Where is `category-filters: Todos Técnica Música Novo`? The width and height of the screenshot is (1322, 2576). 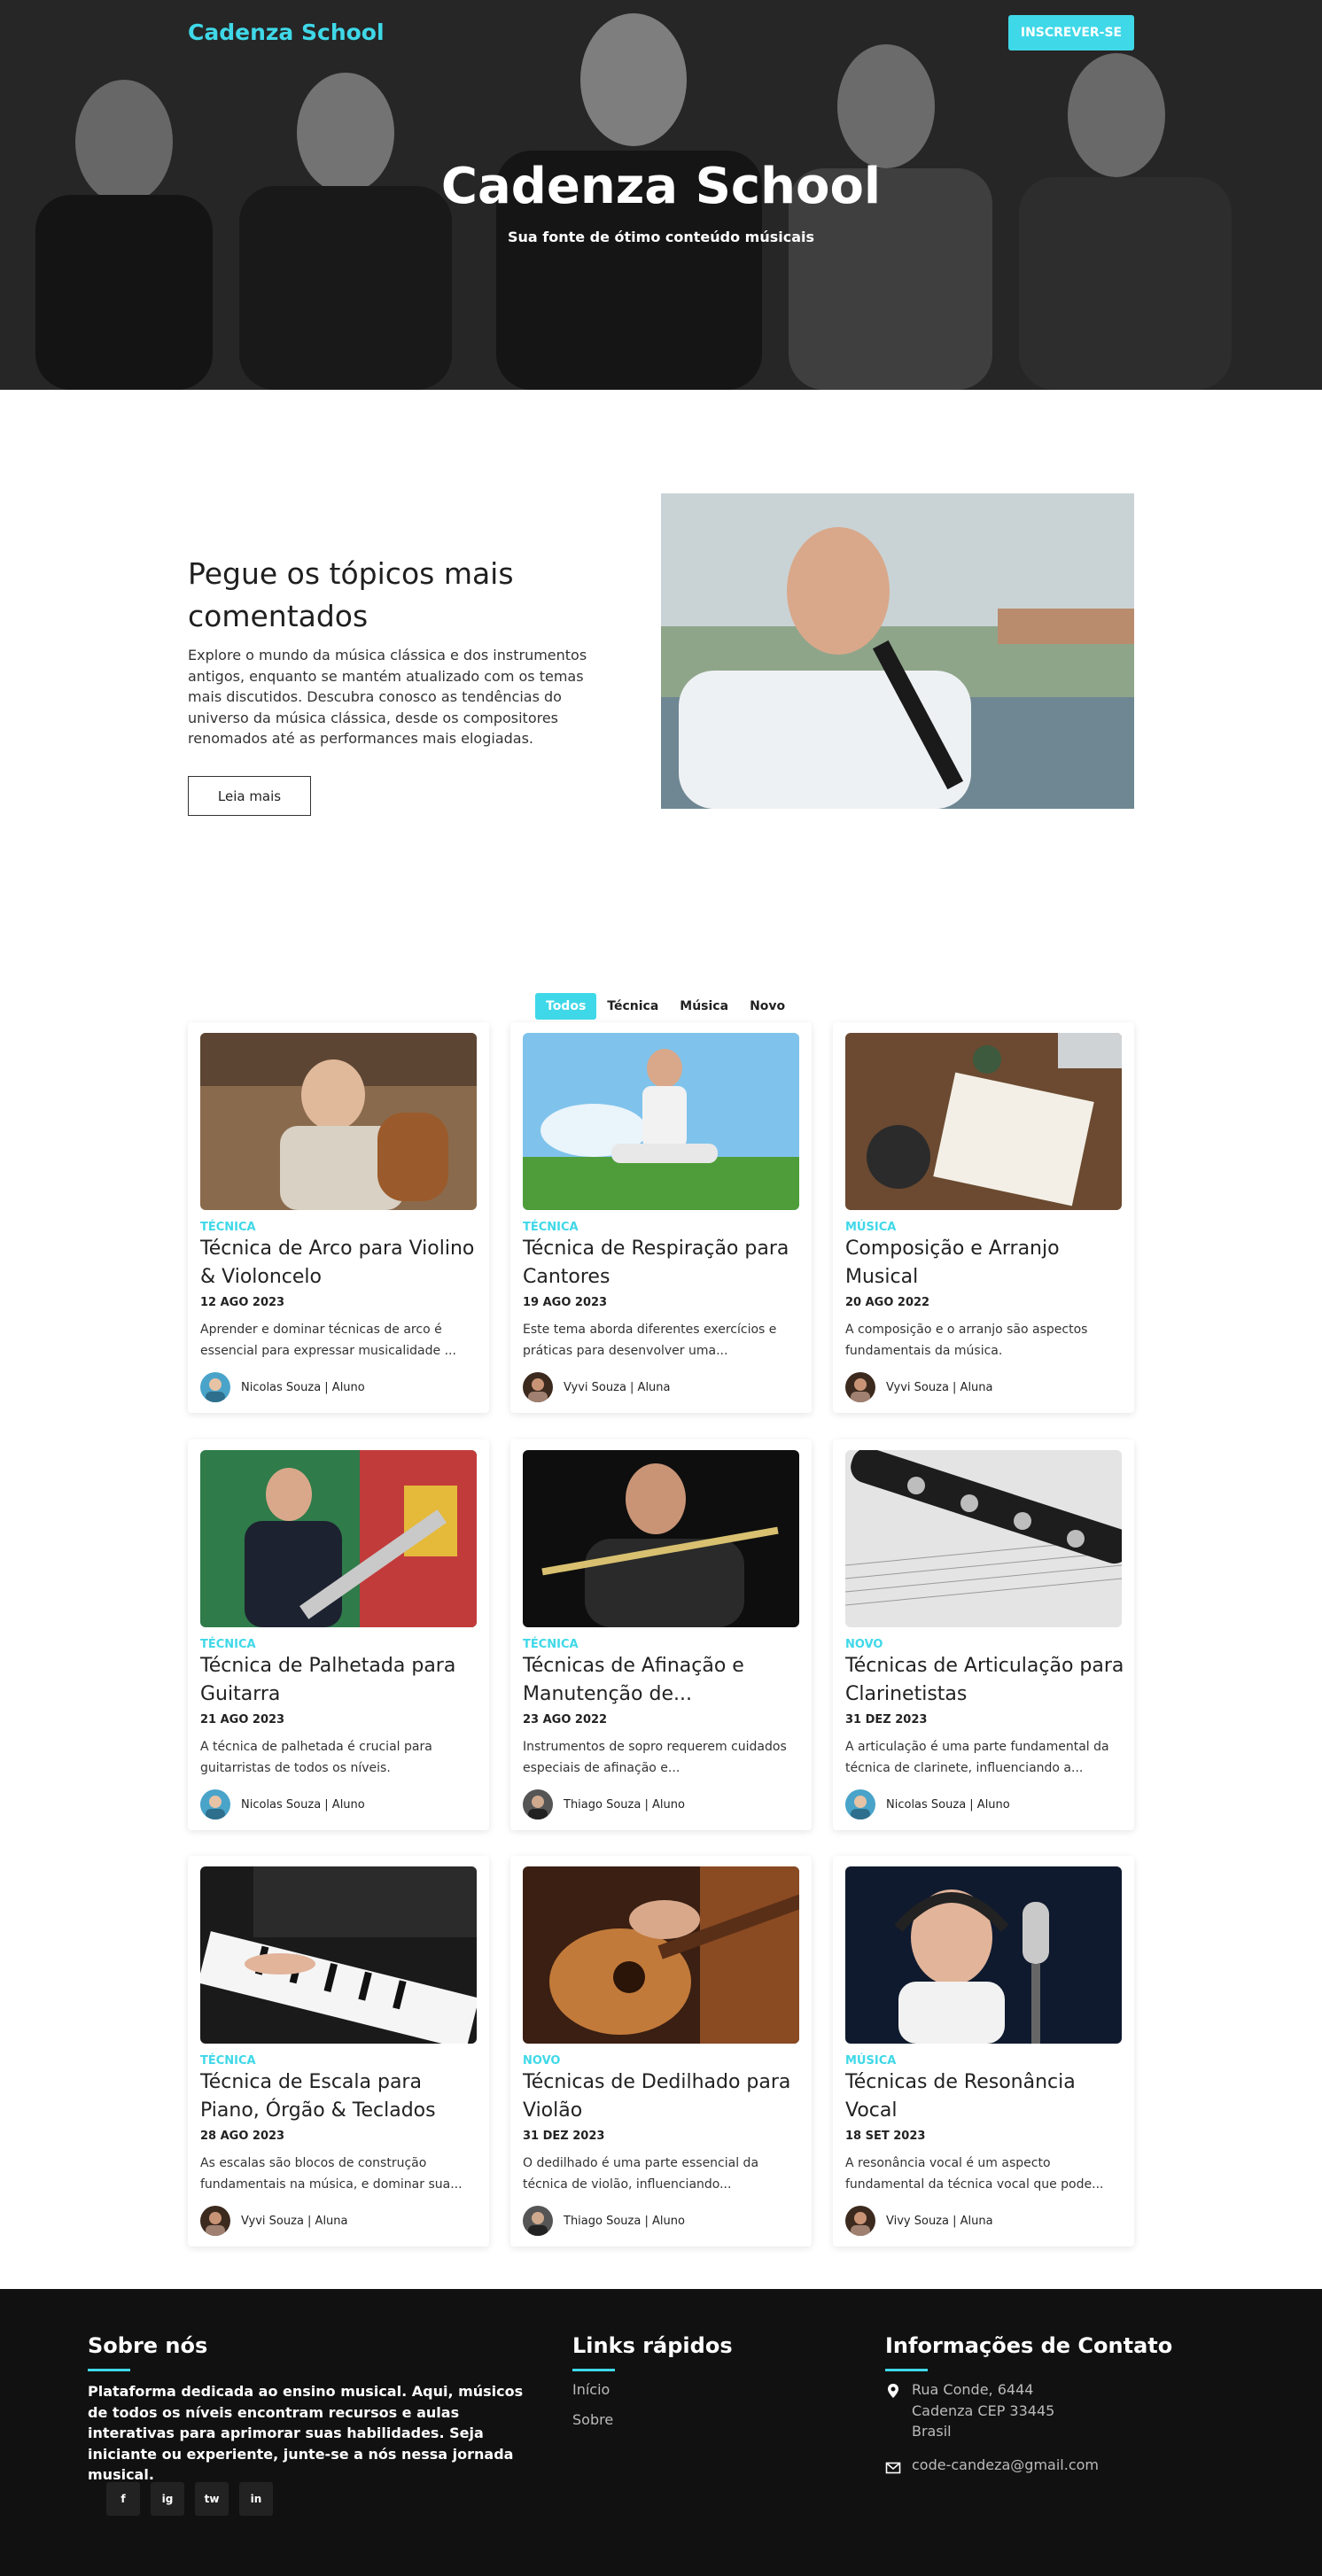 category-filters: Todos Técnica Música Novo is located at coordinates (665, 1006).